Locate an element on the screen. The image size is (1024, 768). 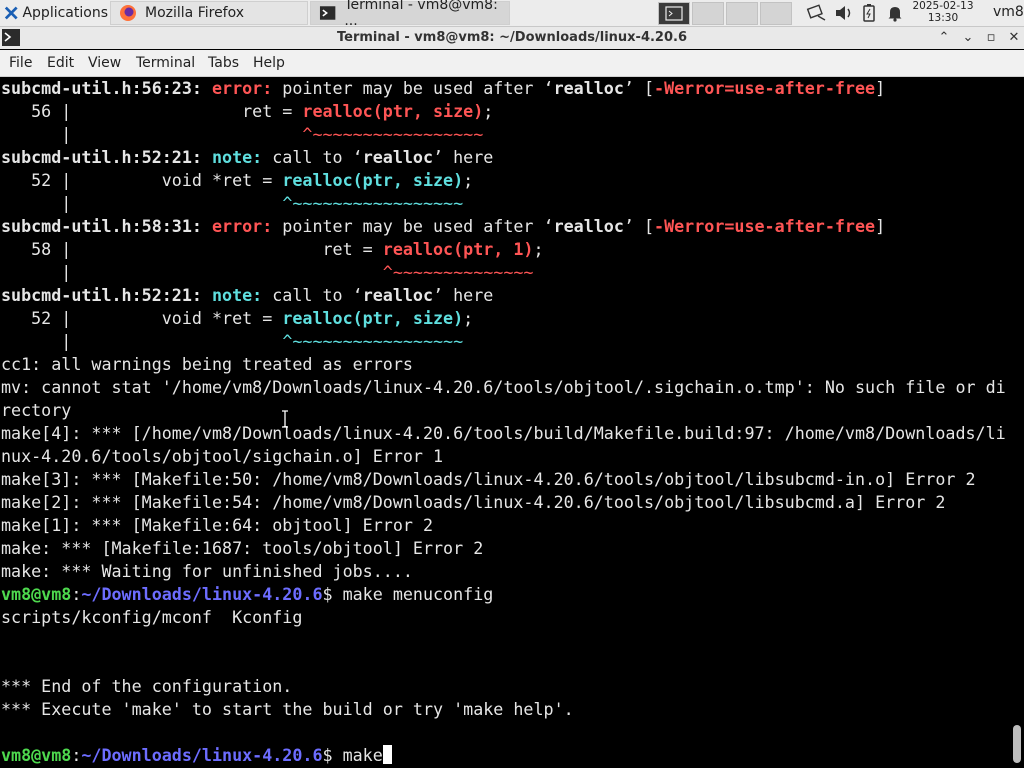
menu-help: Help is located at coordinates (269, 63).